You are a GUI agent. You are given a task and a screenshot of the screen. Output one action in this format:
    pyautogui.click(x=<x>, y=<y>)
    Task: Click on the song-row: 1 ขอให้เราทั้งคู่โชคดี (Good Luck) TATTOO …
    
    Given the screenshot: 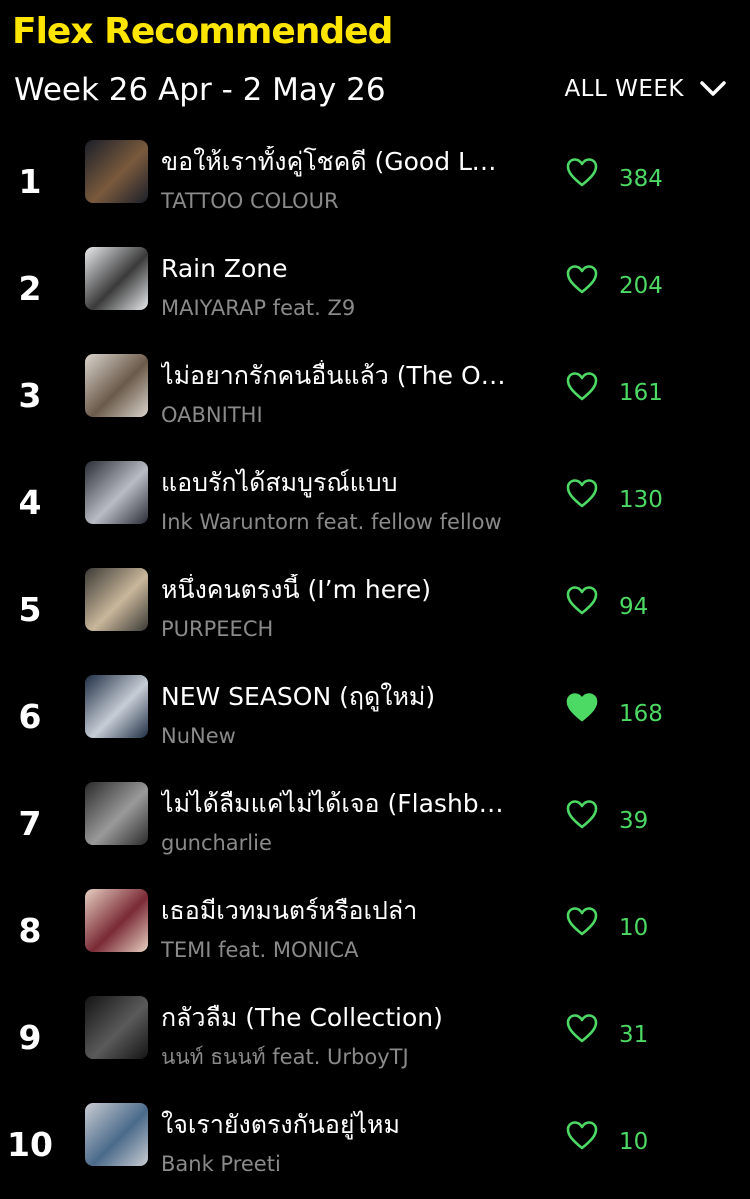 What is the action you would take?
    pyautogui.click(x=375, y=181)
    